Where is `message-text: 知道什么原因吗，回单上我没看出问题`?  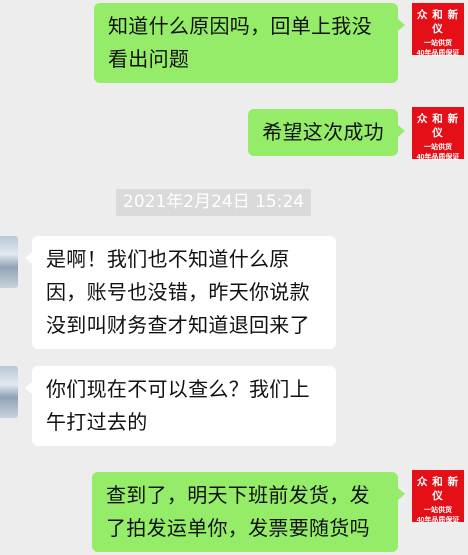
message-text: 知道什么原因吗，回单上我没看出问题 is located at coordinates (240, 42).